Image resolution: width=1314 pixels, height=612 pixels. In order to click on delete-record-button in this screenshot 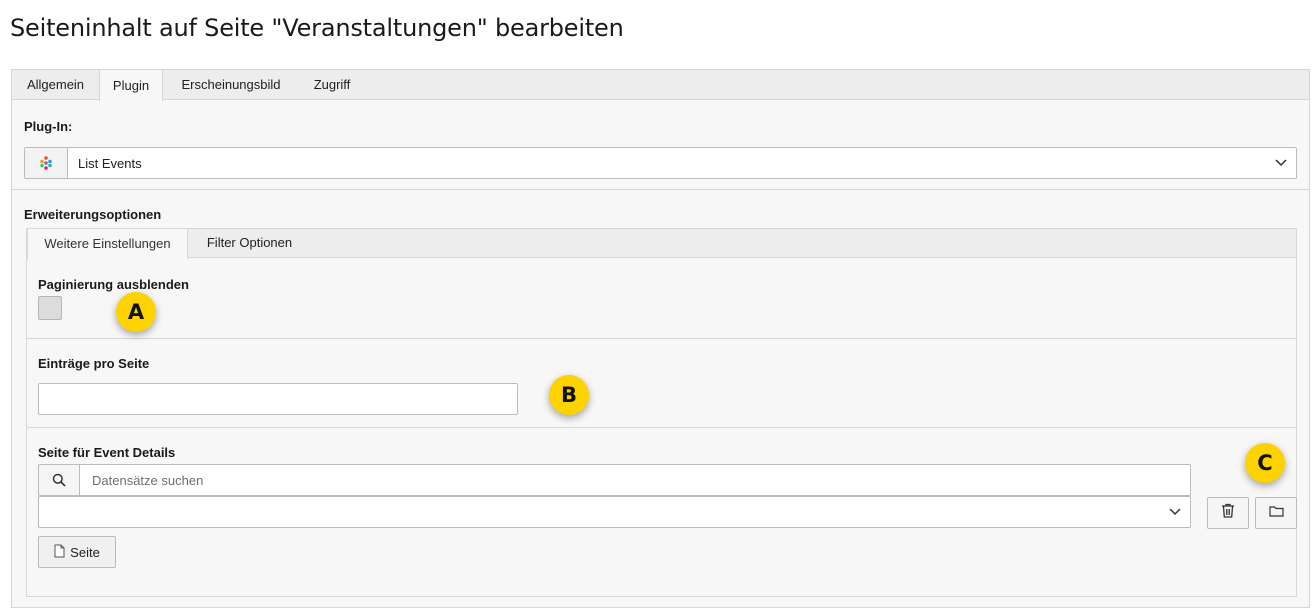, I will do `click(1228, 513)`.